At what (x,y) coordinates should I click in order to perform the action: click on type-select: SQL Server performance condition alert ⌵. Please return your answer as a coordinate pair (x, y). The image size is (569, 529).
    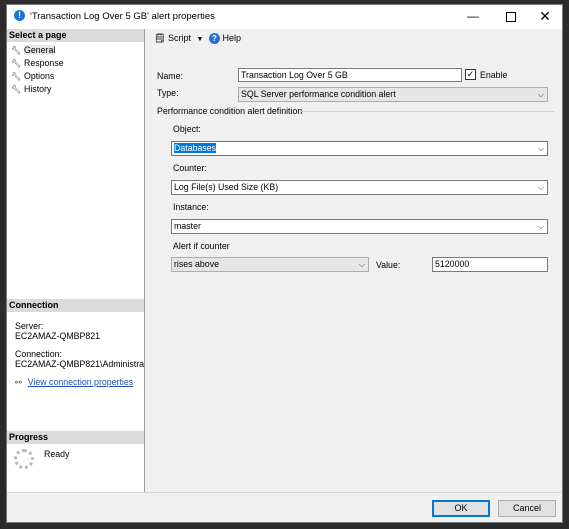
    Looking at the image, I should click on (393, 94).